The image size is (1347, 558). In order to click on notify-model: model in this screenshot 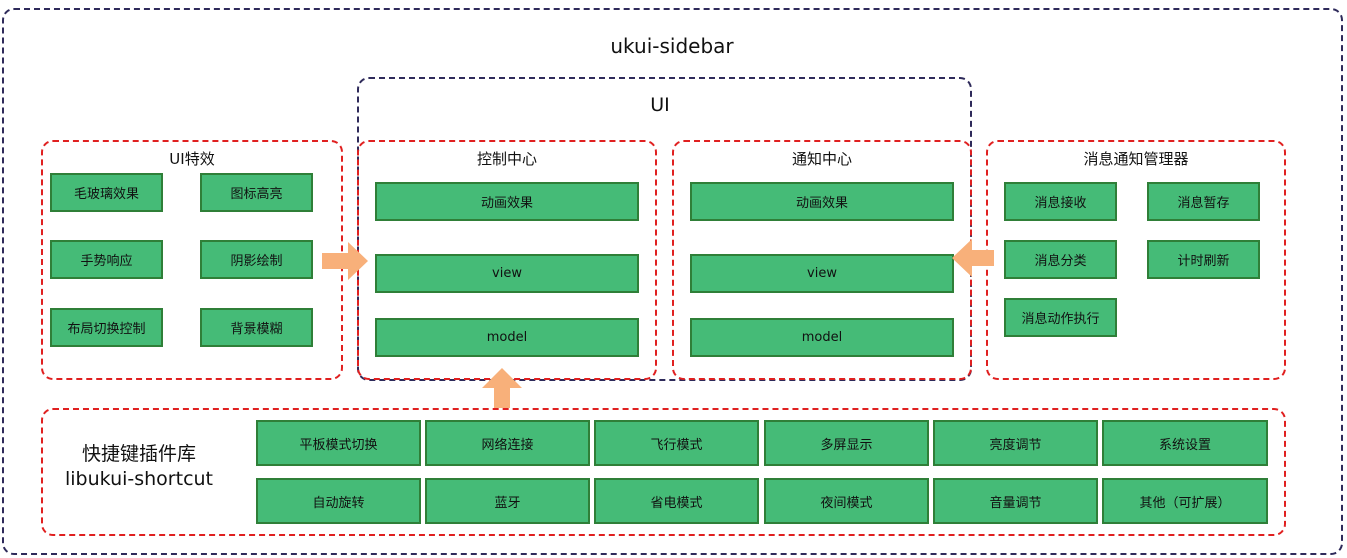, I will do `click(822, 337)`.